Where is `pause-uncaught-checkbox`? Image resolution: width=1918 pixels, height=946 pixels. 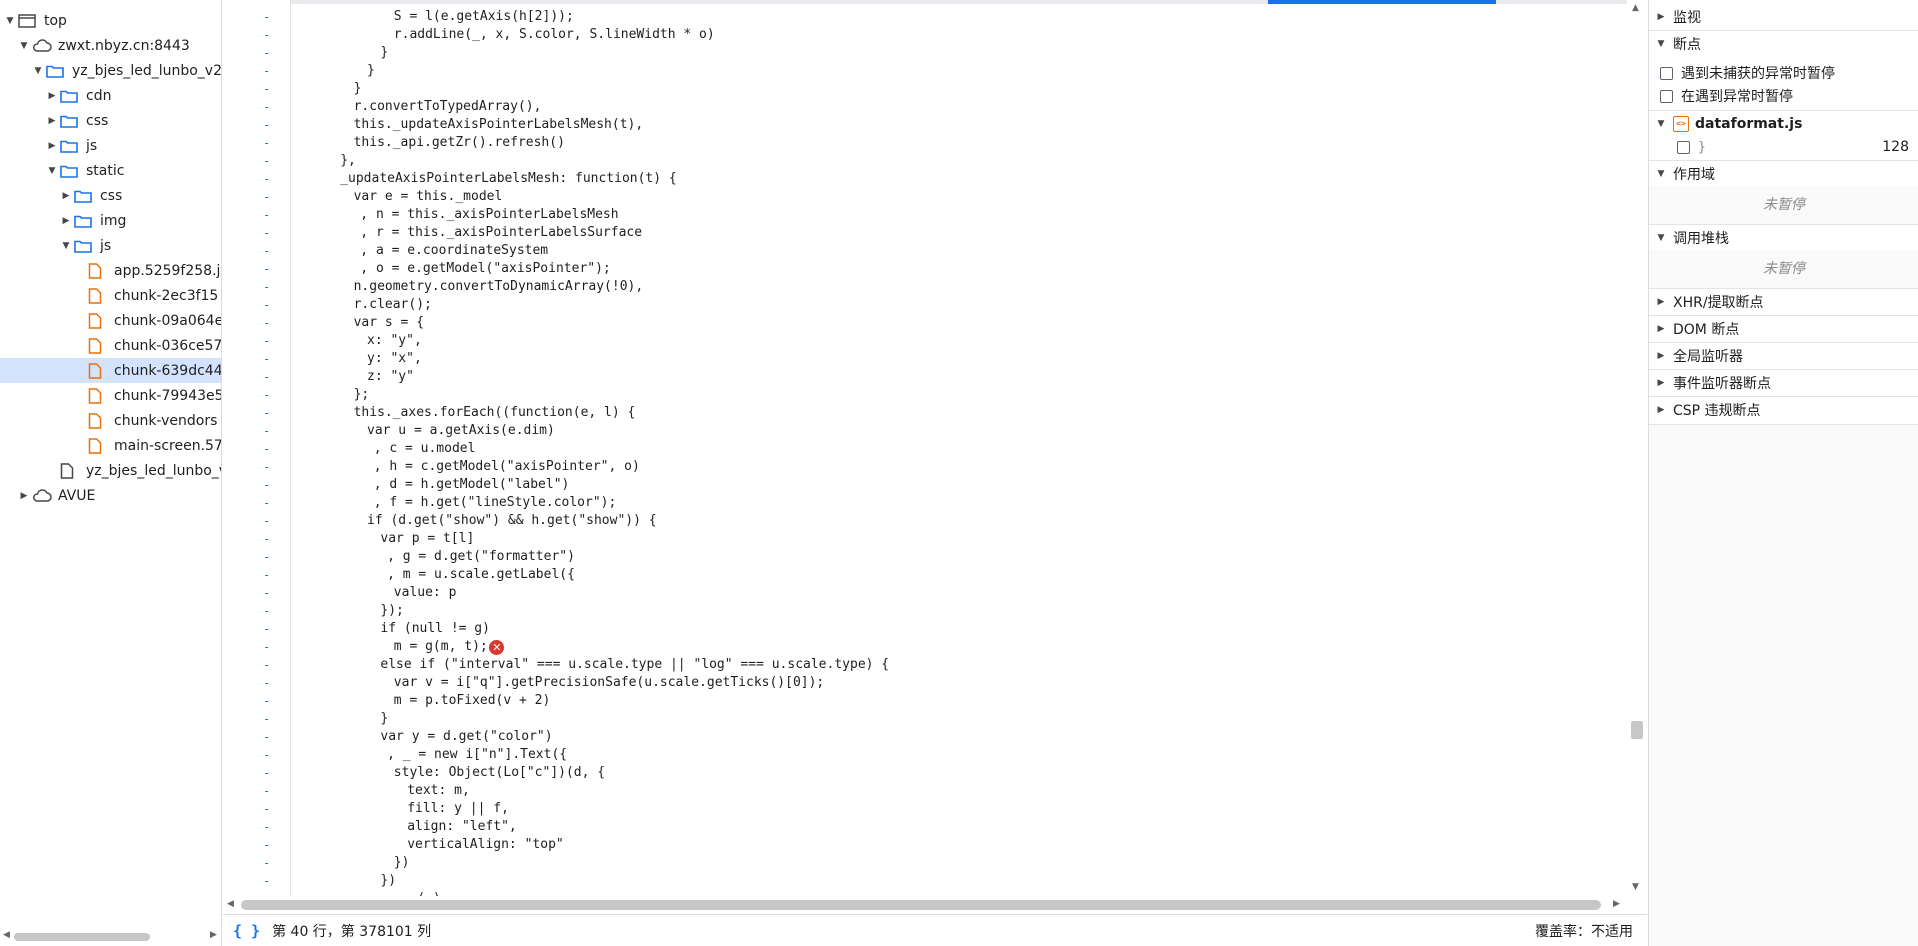
pause-uncaught-checkbox is located at coordinates (1666, 73).